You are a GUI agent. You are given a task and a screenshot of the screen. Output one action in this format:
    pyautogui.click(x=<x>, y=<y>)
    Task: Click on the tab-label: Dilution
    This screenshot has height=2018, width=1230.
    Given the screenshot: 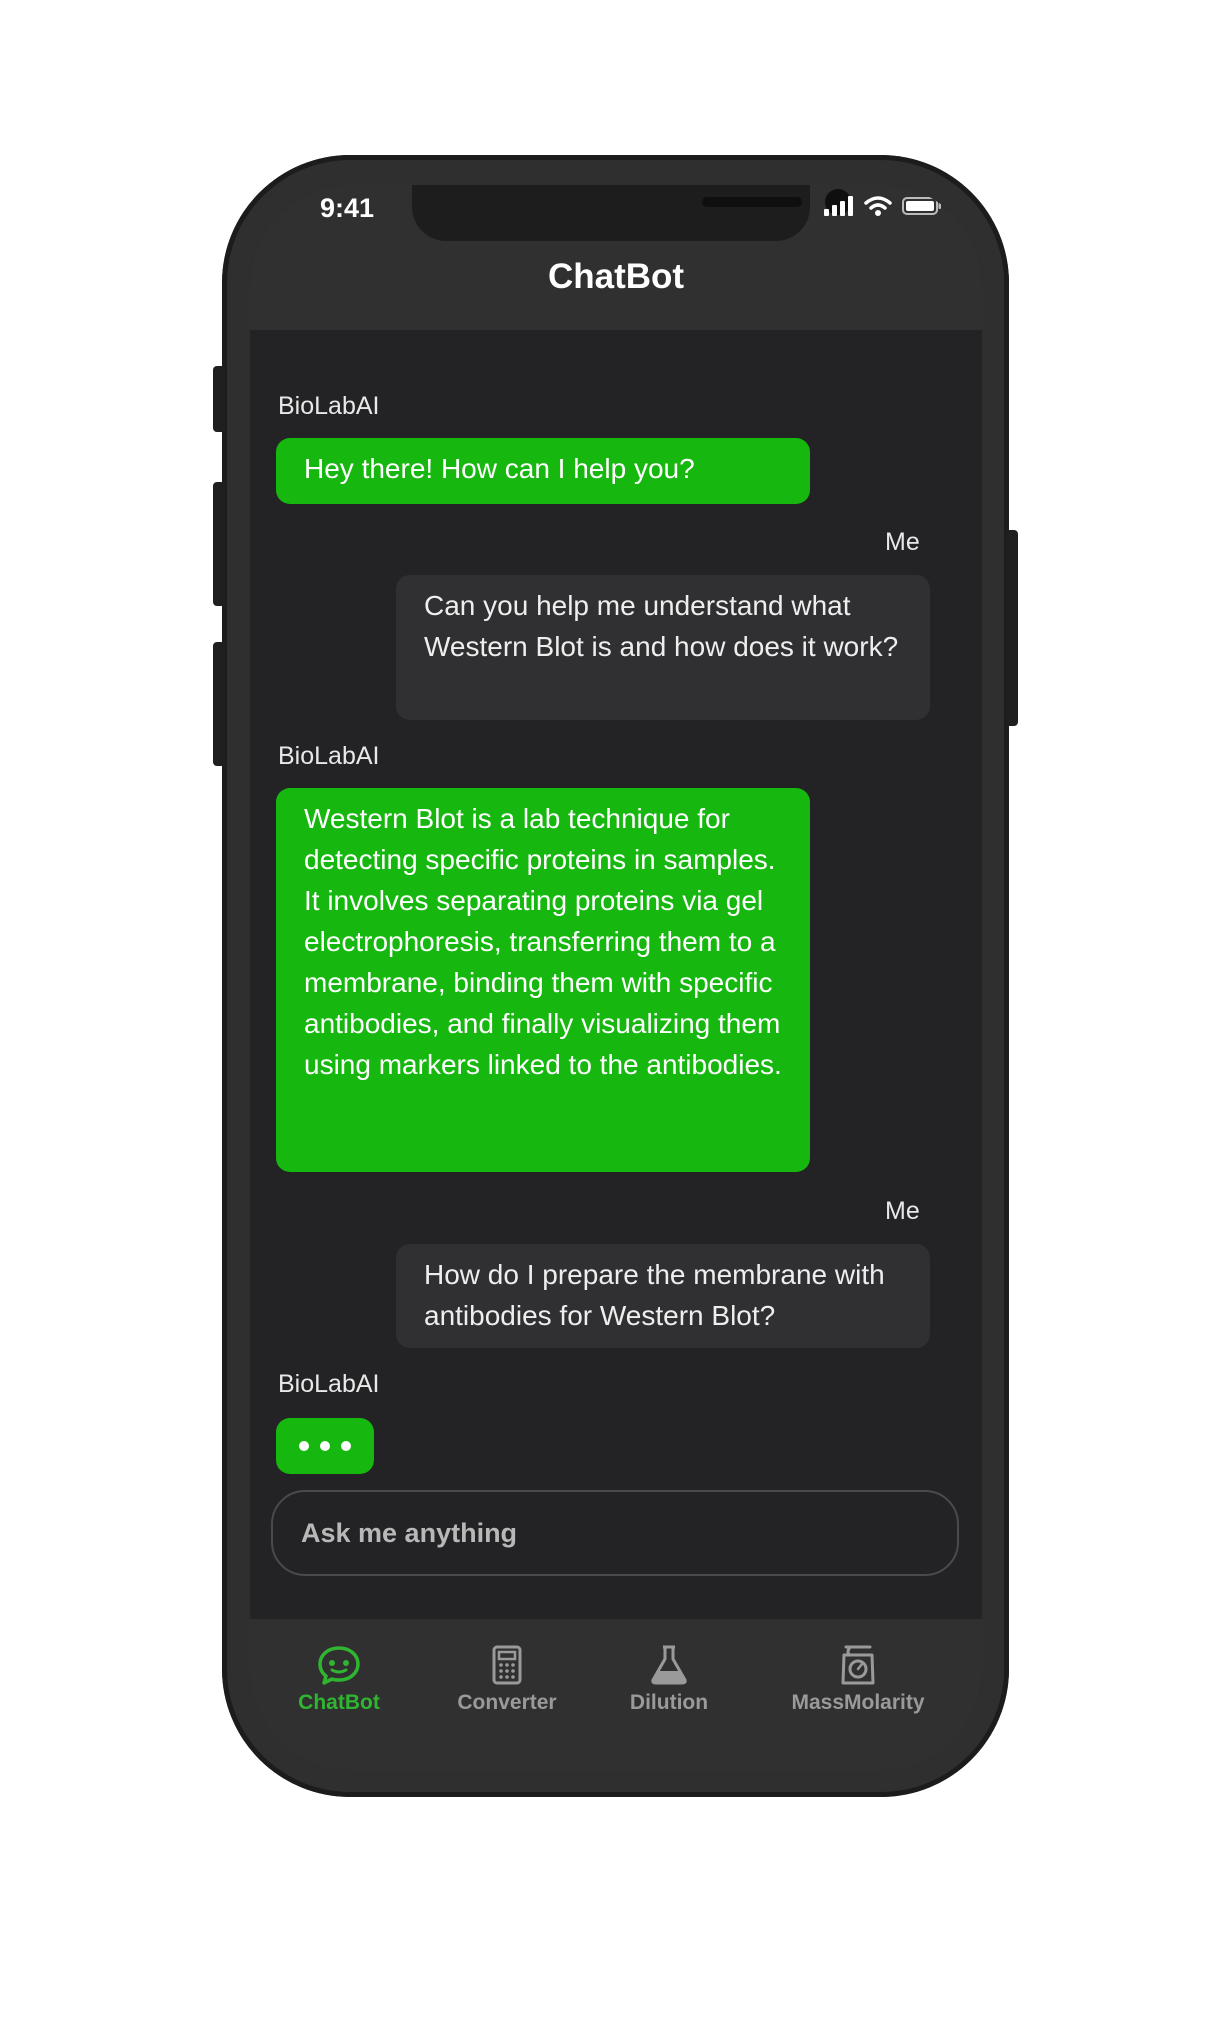 What is the action you would take?
    pyautogui.click(x=669, y=1702)
    